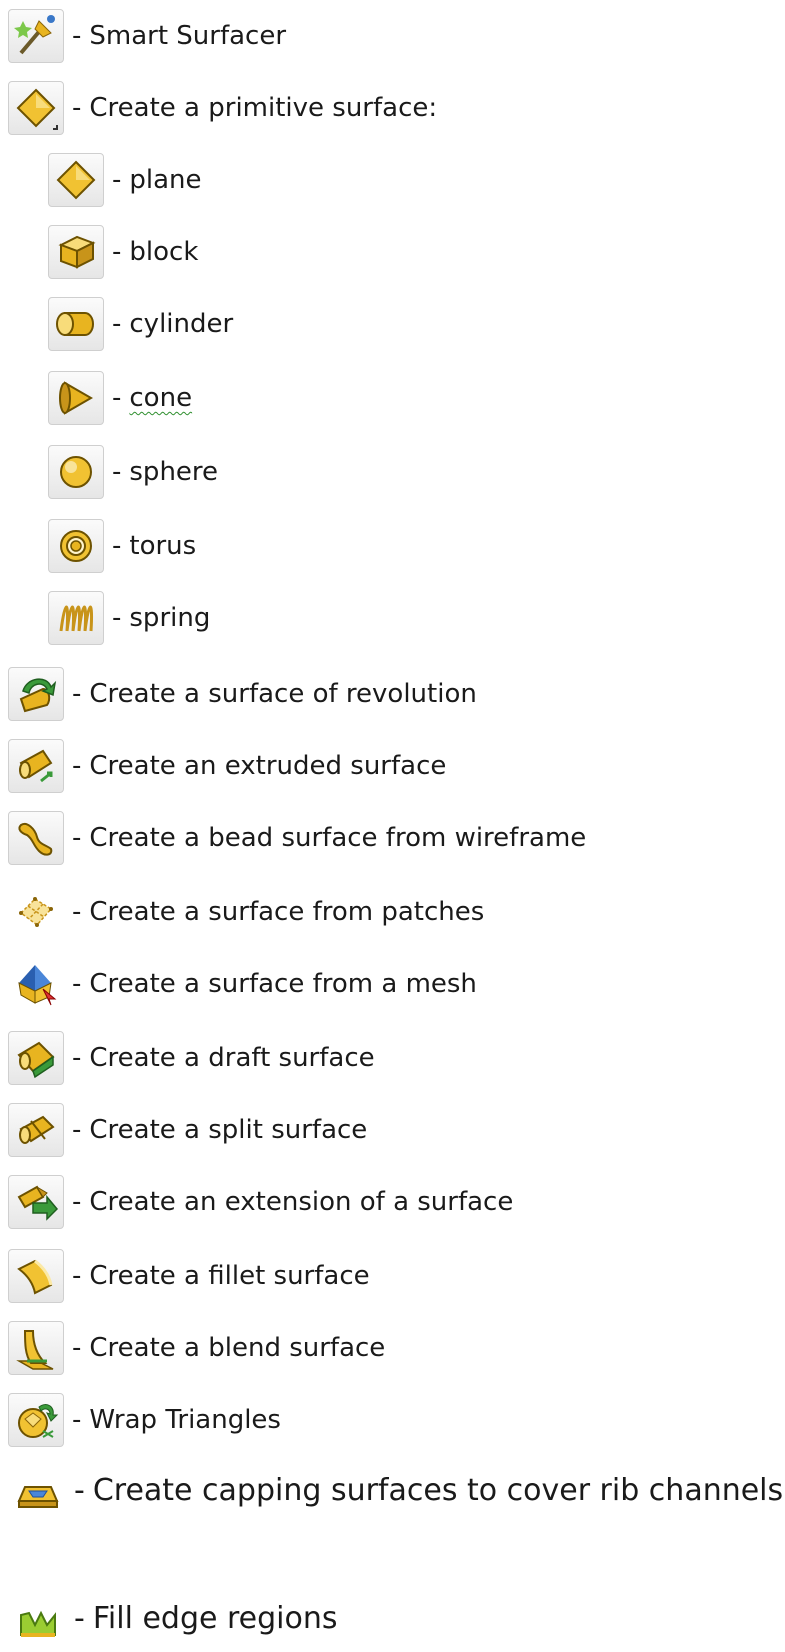 This screenshot has width=785, height=1652. I want to click on item-patches: - Create a surface from patches, so click(246, 912).